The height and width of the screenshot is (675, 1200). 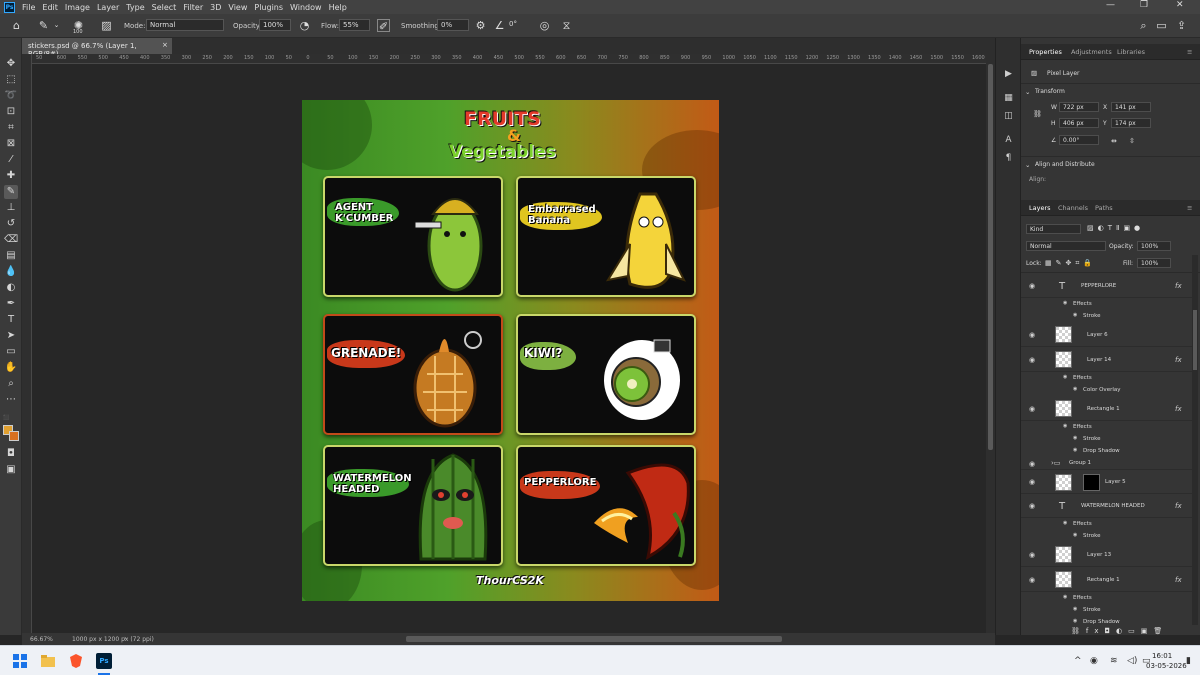 What do you see at coordinates (1107, 408) in the screenshot?
I see `layer-row: ◉ Rectangle 1 fx` at bounding box center [1107, 408].